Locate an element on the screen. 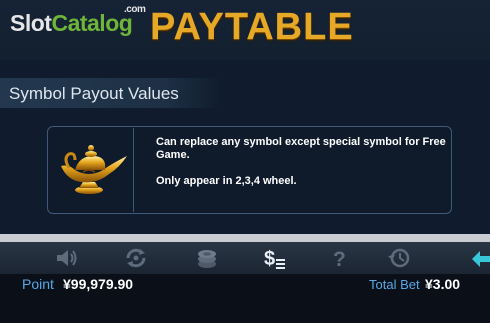  slotcatalog-logo: SlotCatalog .com is located at coordinates (78, 20).